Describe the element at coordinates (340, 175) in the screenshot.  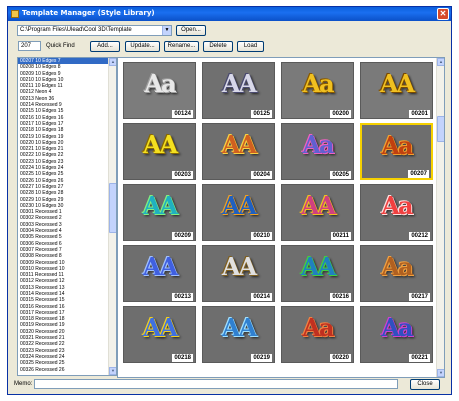
I see `thumbnail-number-label: 00205` at that location.